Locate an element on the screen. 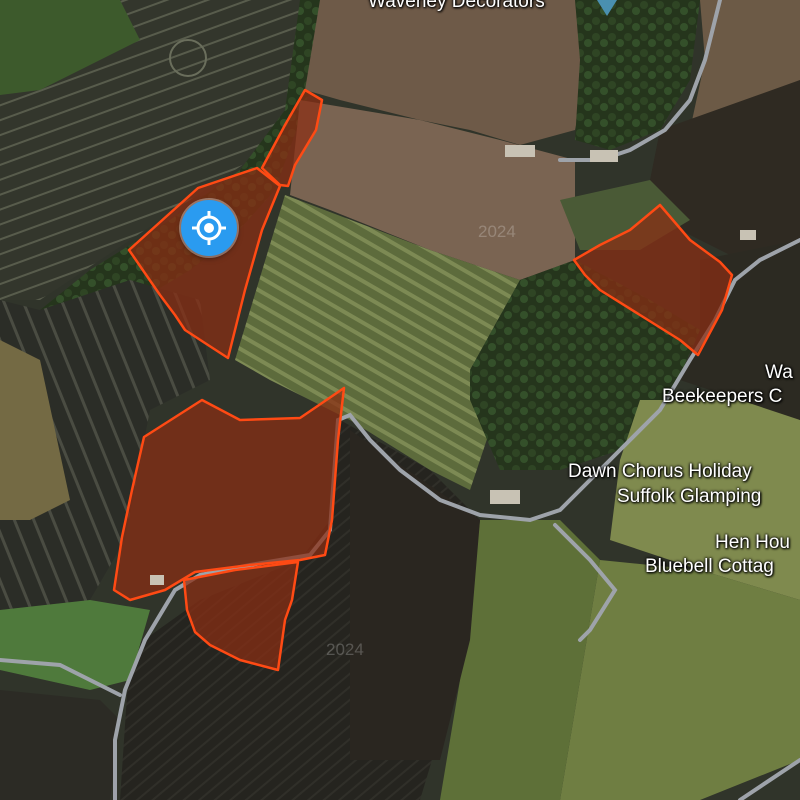 This screenshot has height=800, width=800. crosshair-icon is located at coordinates (209, 228).